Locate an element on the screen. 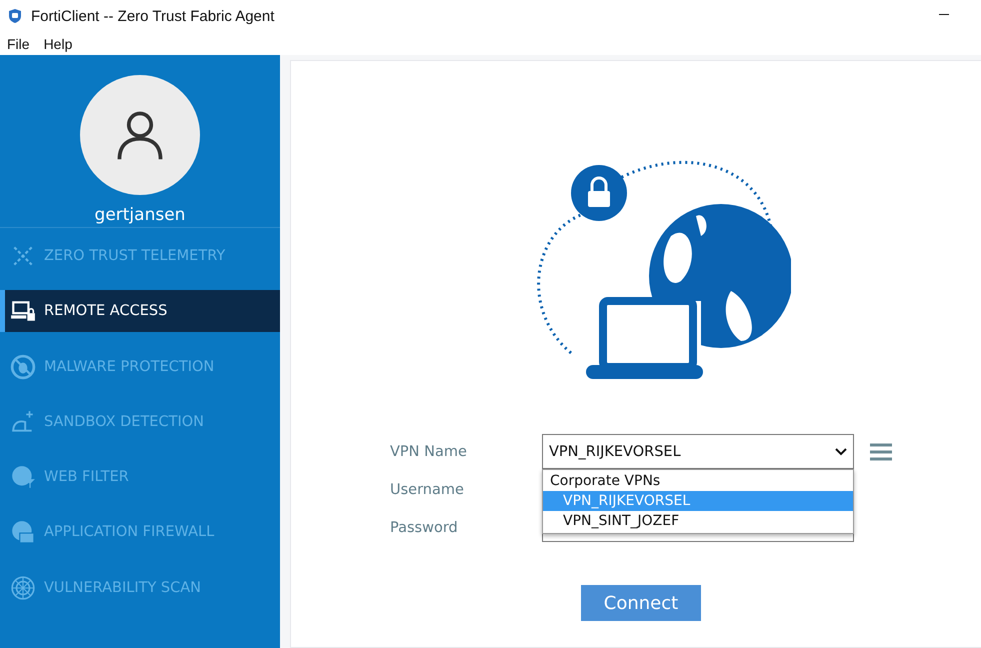 The height and width of the screenshot is (648, 981). user-name: gertjansen is located at coordinates (140, 215).